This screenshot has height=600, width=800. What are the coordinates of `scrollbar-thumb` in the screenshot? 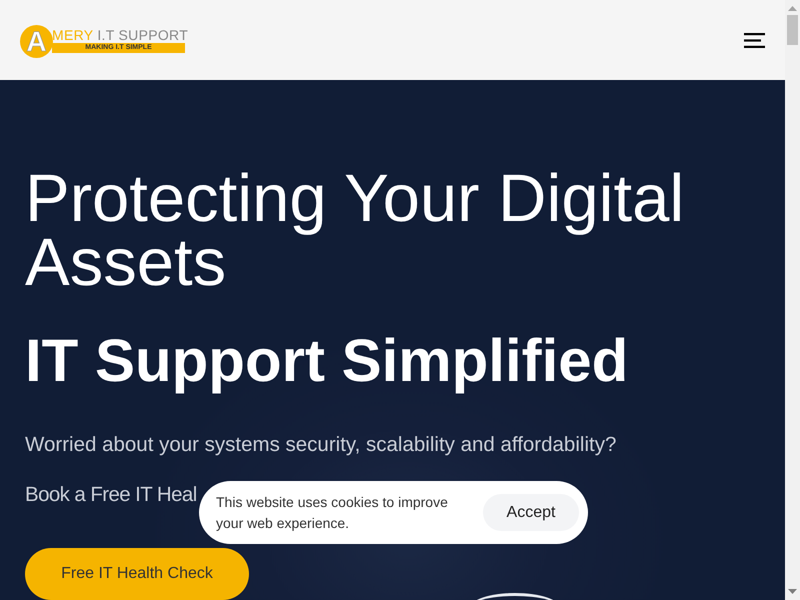 It's located at (792, 30).